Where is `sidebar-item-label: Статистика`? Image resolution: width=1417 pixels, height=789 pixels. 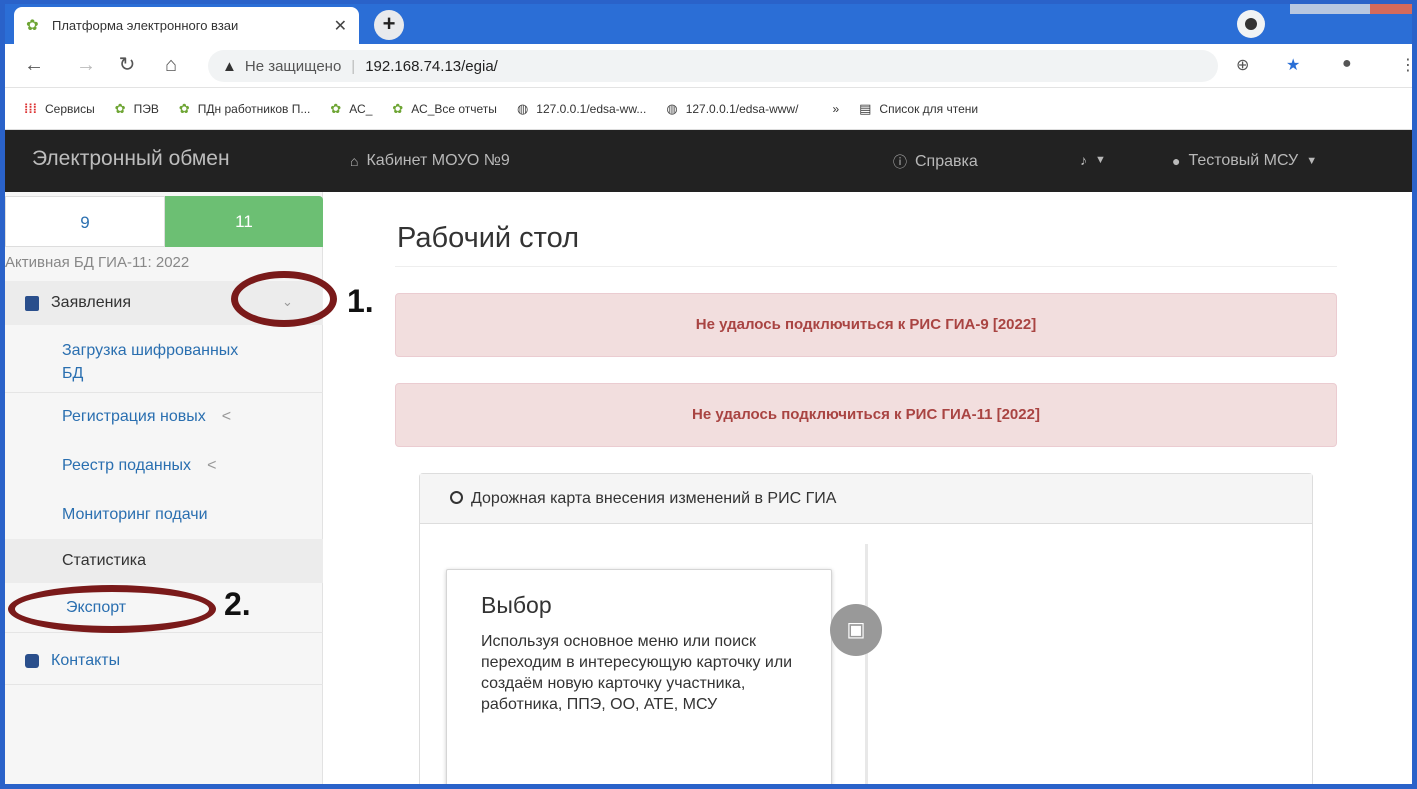
sidebar-item-label: Статистика is located at coordinates (104, 560).